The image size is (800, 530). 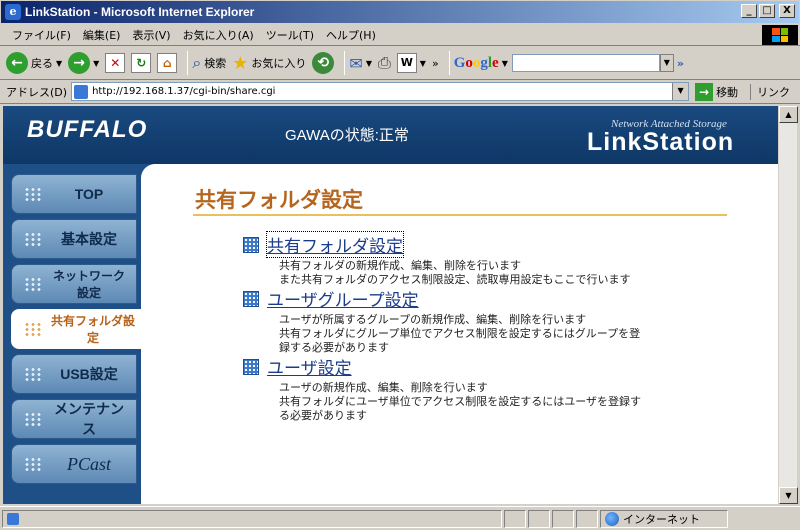 What do you see at coordinates (59, 63) in the screenshot?
I see `back-dropdown-icon: ▼` at bounding box center [59, 63].